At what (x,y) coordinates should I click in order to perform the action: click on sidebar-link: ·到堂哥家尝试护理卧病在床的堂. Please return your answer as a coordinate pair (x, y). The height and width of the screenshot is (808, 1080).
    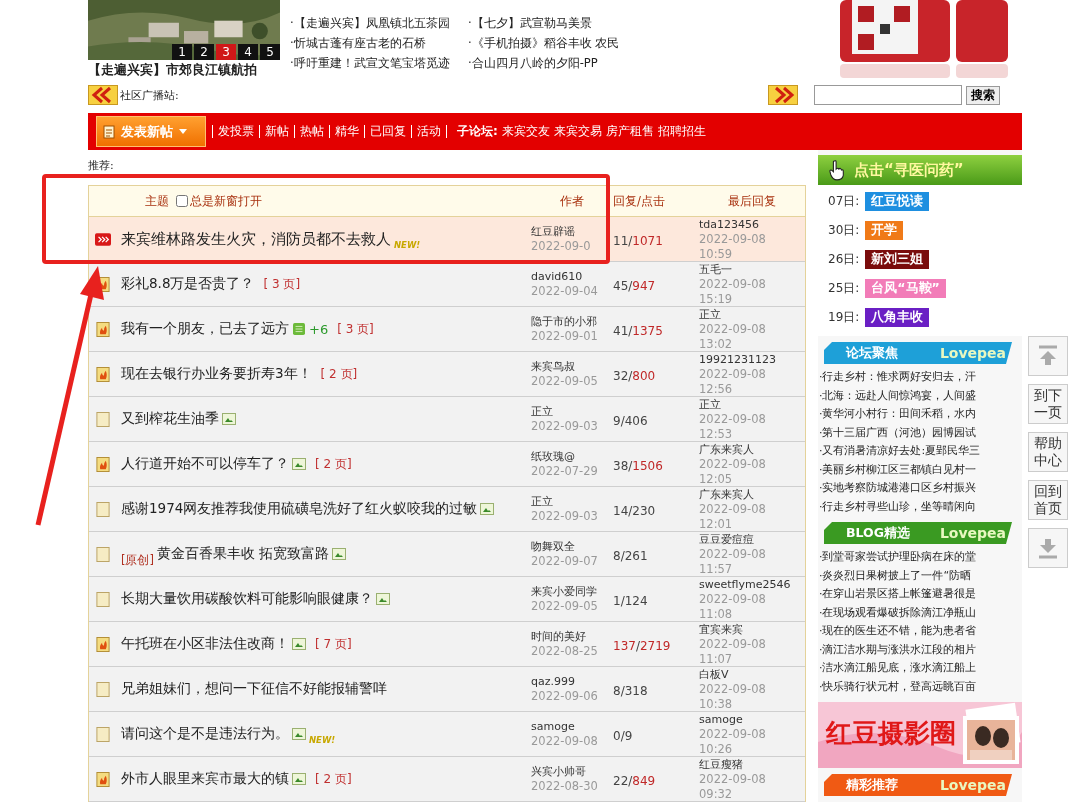
    Looking at the image, I should click on (920, 557).